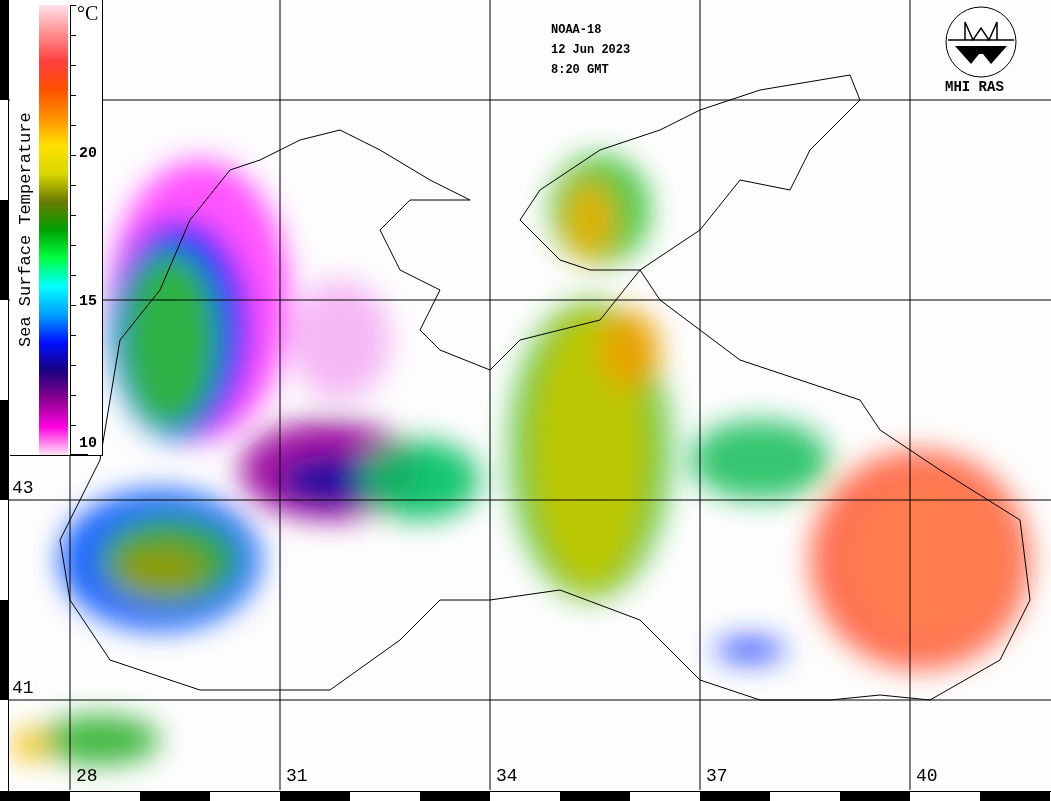 Image resolution: width=1051 pixels, height=801 pixels. Describe the element at coordinates (507, 776) in the screenshot. I see `longitude-label: 34` at that location.